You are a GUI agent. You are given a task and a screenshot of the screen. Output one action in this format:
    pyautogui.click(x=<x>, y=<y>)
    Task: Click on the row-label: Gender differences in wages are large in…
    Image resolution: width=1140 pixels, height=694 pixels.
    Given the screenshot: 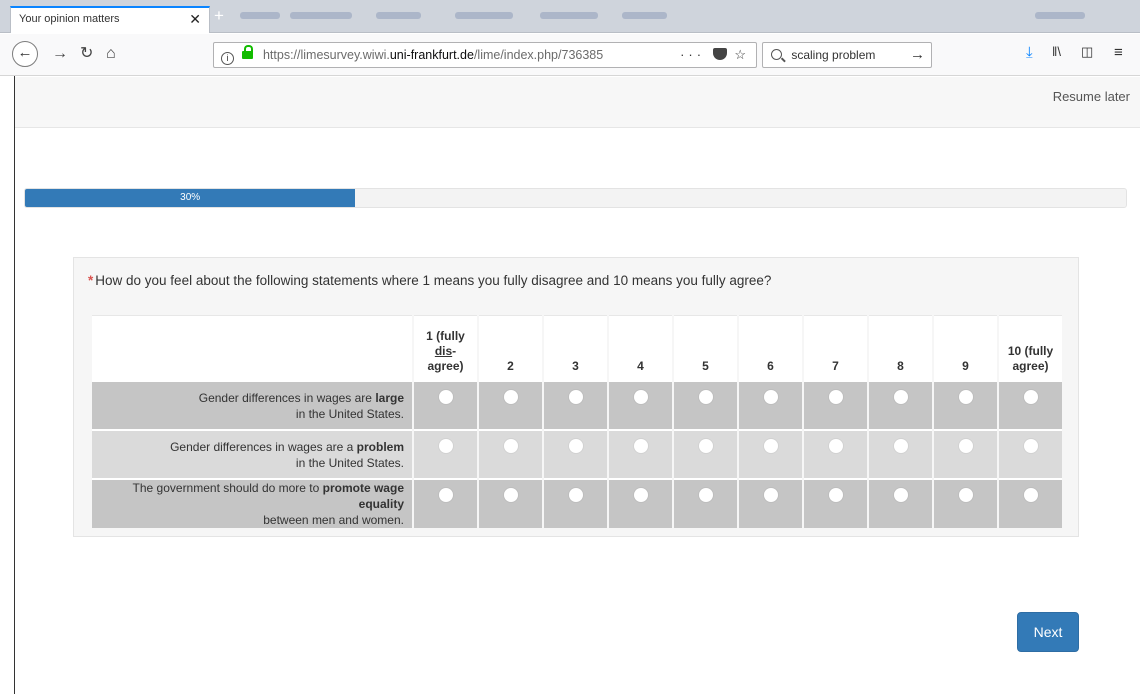 What is the action you would take?
    pyautogui.click(x=252, y=404)
    